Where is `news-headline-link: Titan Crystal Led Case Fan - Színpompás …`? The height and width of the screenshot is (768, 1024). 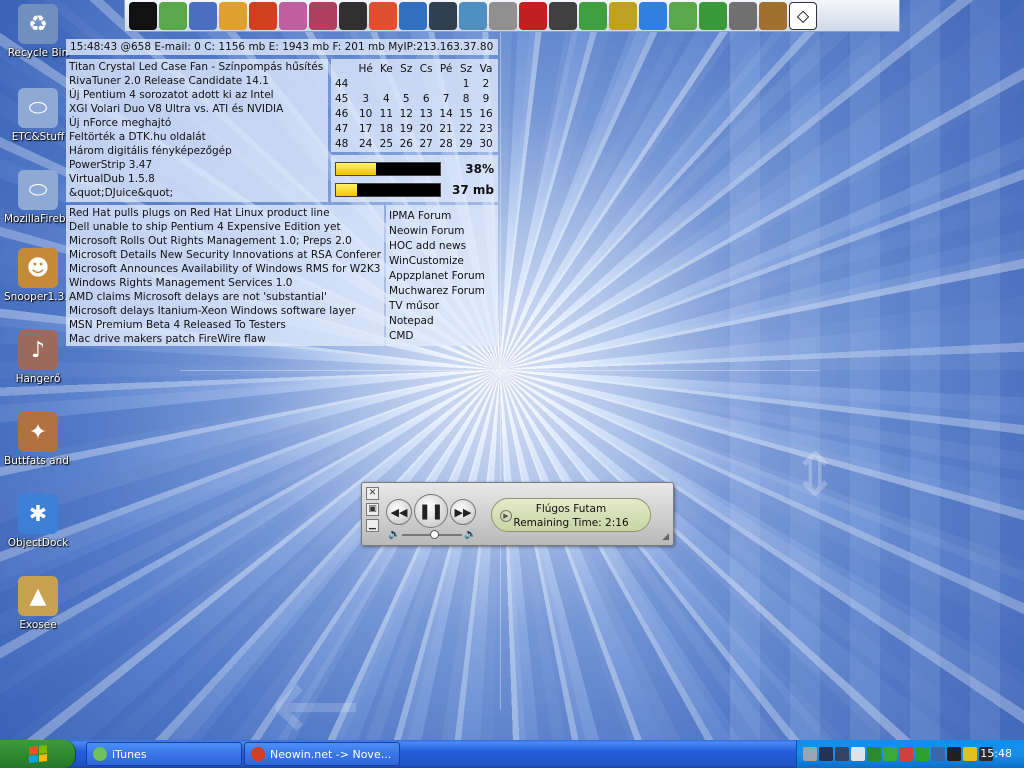 news-headline-link: Titan Crystal Led Case Fan - Színpompás … is located at coordinates (197, 67).